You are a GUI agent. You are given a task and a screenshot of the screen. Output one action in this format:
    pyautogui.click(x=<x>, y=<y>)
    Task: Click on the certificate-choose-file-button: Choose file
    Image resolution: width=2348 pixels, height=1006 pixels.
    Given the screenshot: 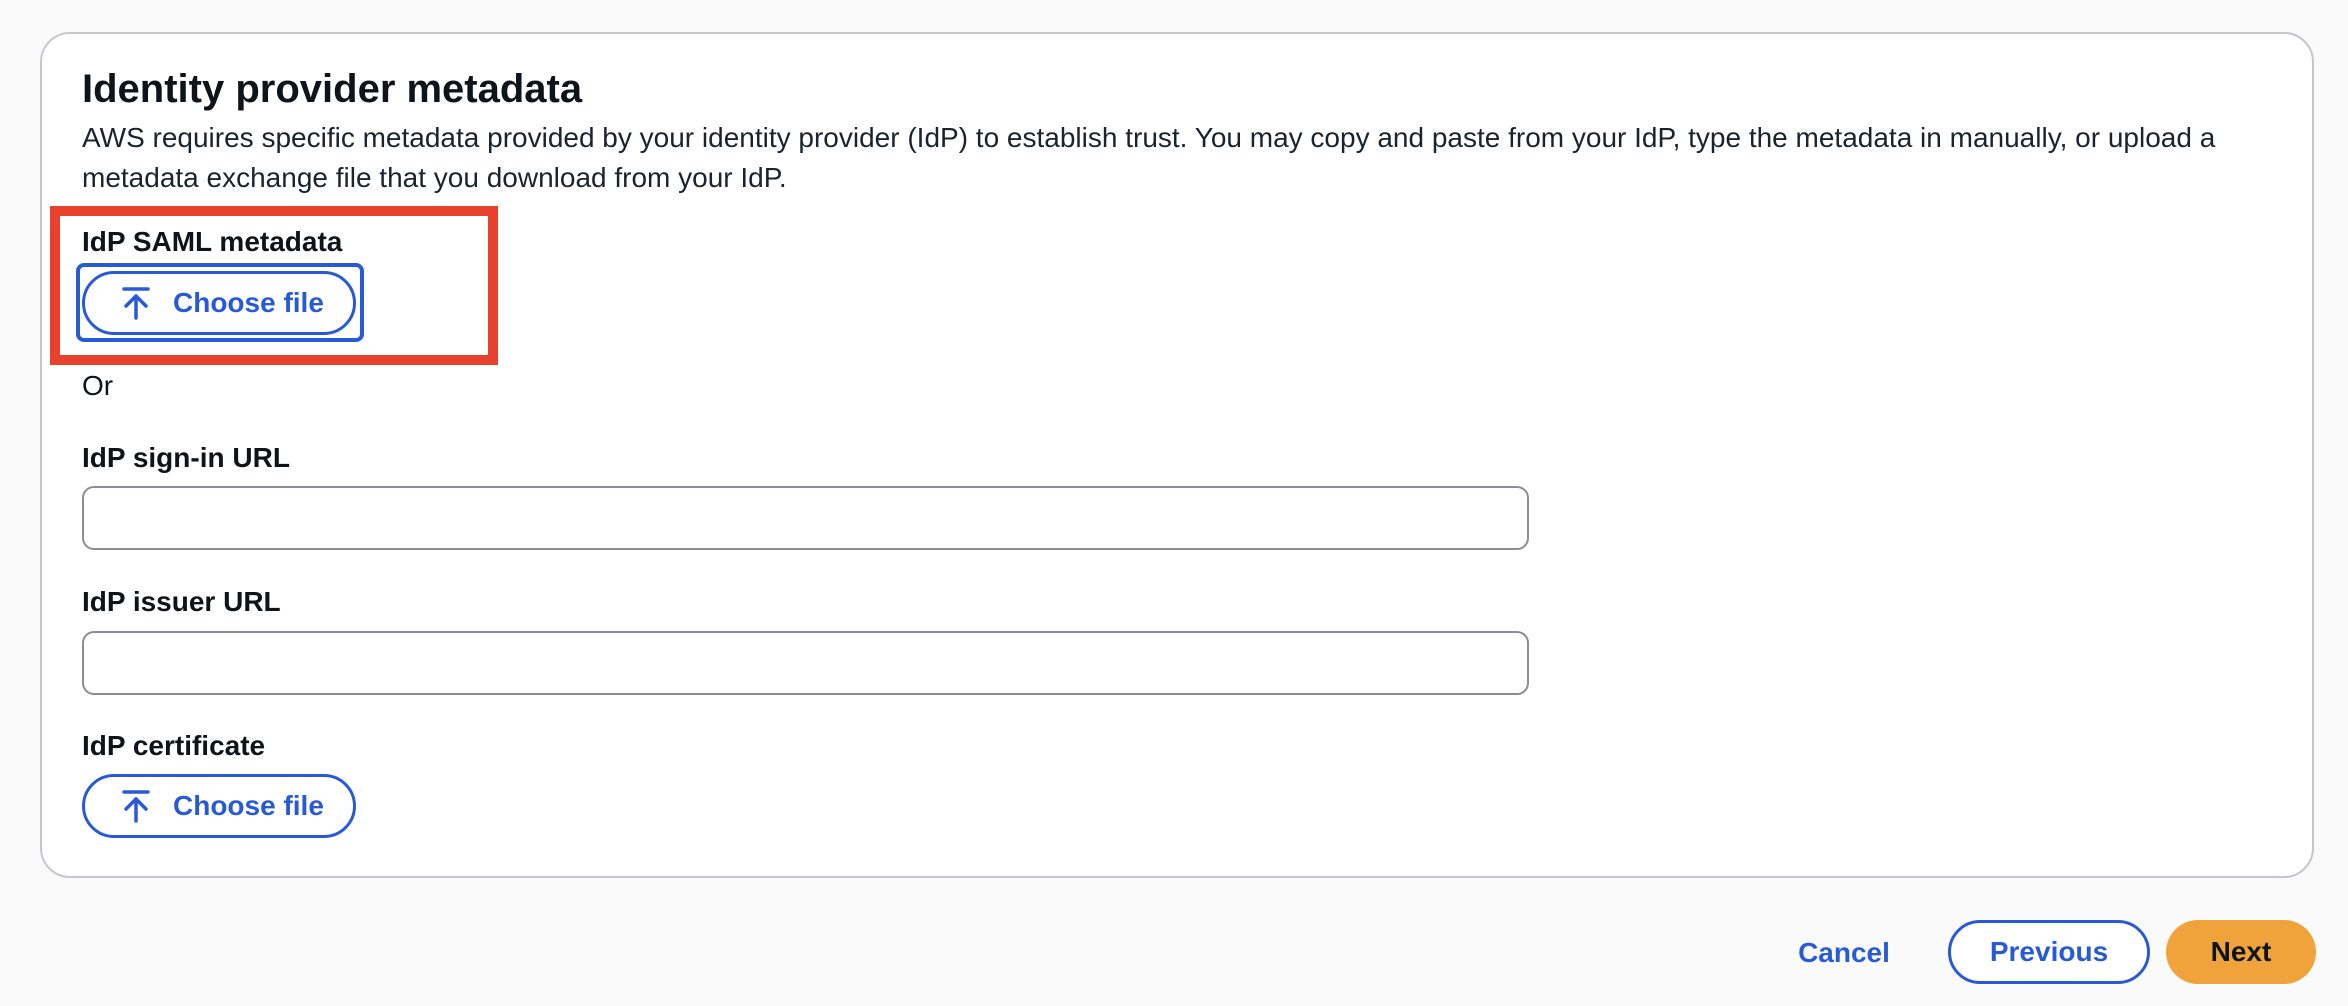 What is the action you would take?
    pyautogui.click(x=219, y=806)
    